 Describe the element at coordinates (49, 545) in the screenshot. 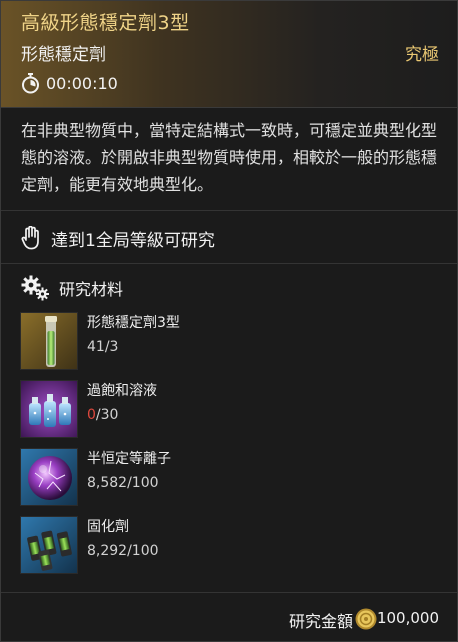

I see `hardener-cells-icon` at that location.